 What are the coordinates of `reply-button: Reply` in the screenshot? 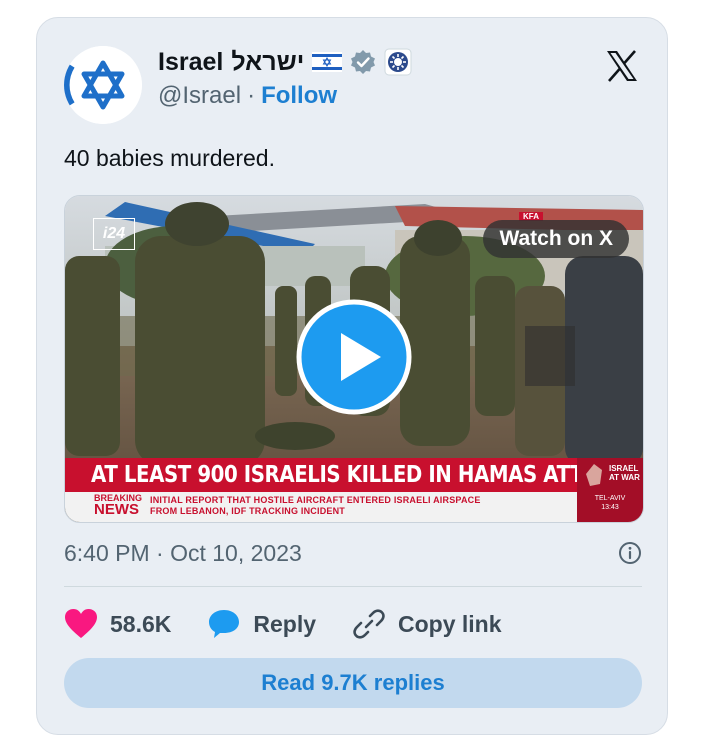 It's located at (261, 624).